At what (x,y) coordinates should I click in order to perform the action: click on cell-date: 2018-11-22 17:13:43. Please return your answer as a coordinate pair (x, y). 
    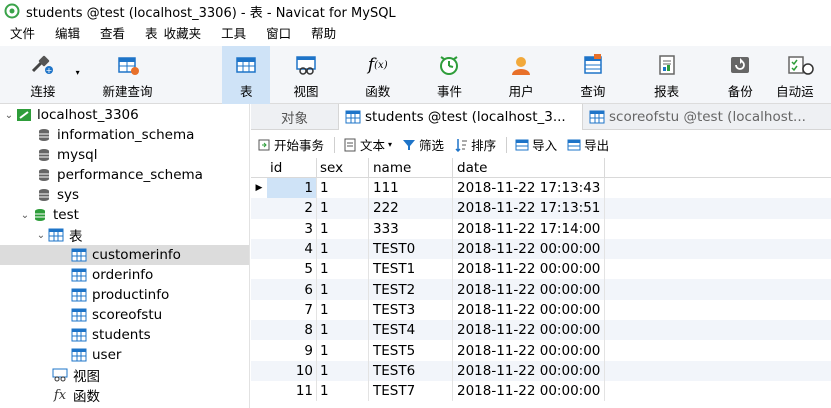
    Looking at the image, I should click on (529, 188).